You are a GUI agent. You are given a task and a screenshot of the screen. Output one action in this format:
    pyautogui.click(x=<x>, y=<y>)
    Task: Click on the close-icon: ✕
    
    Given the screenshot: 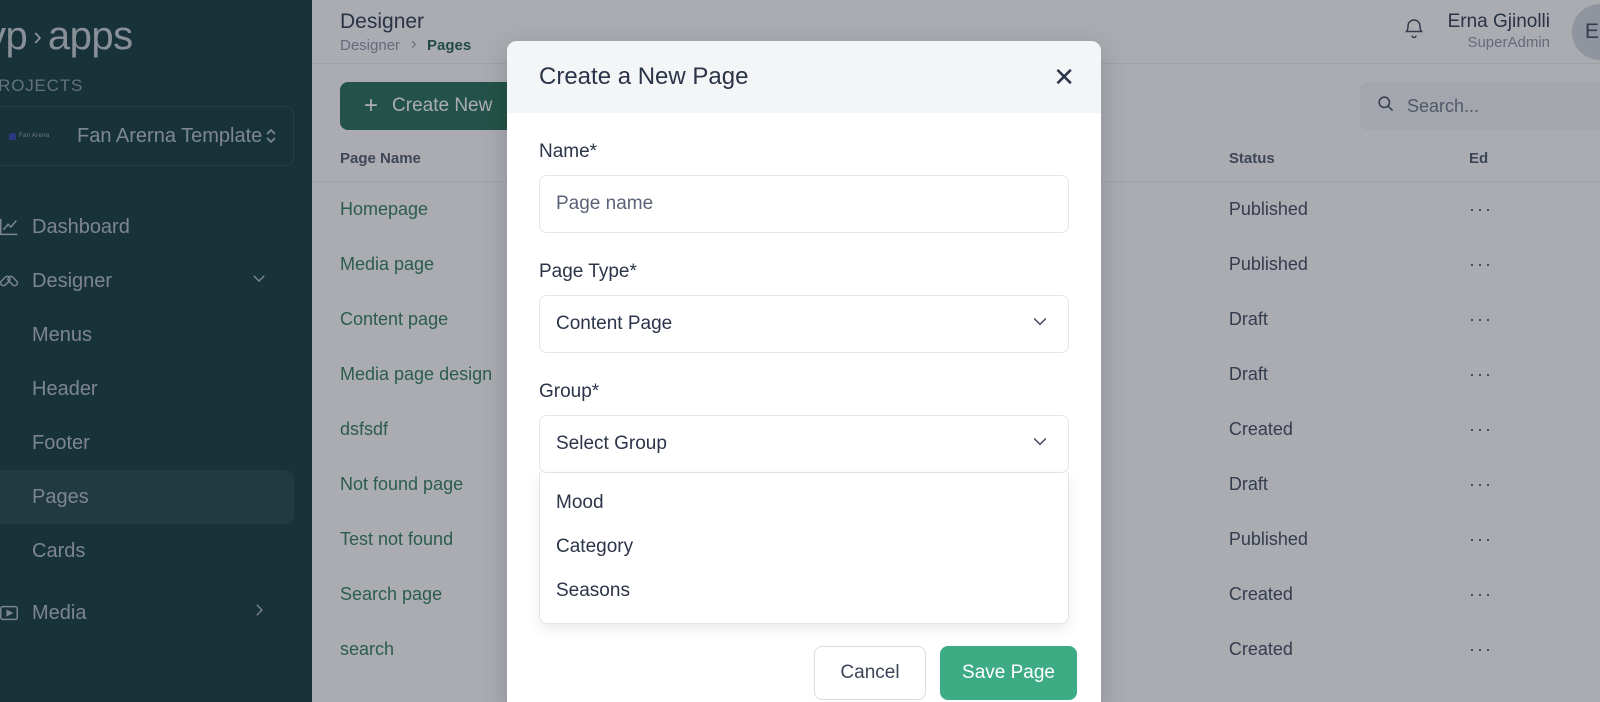 What is the action you would take?
    pyautogui.click(x=1064, y=77)
    